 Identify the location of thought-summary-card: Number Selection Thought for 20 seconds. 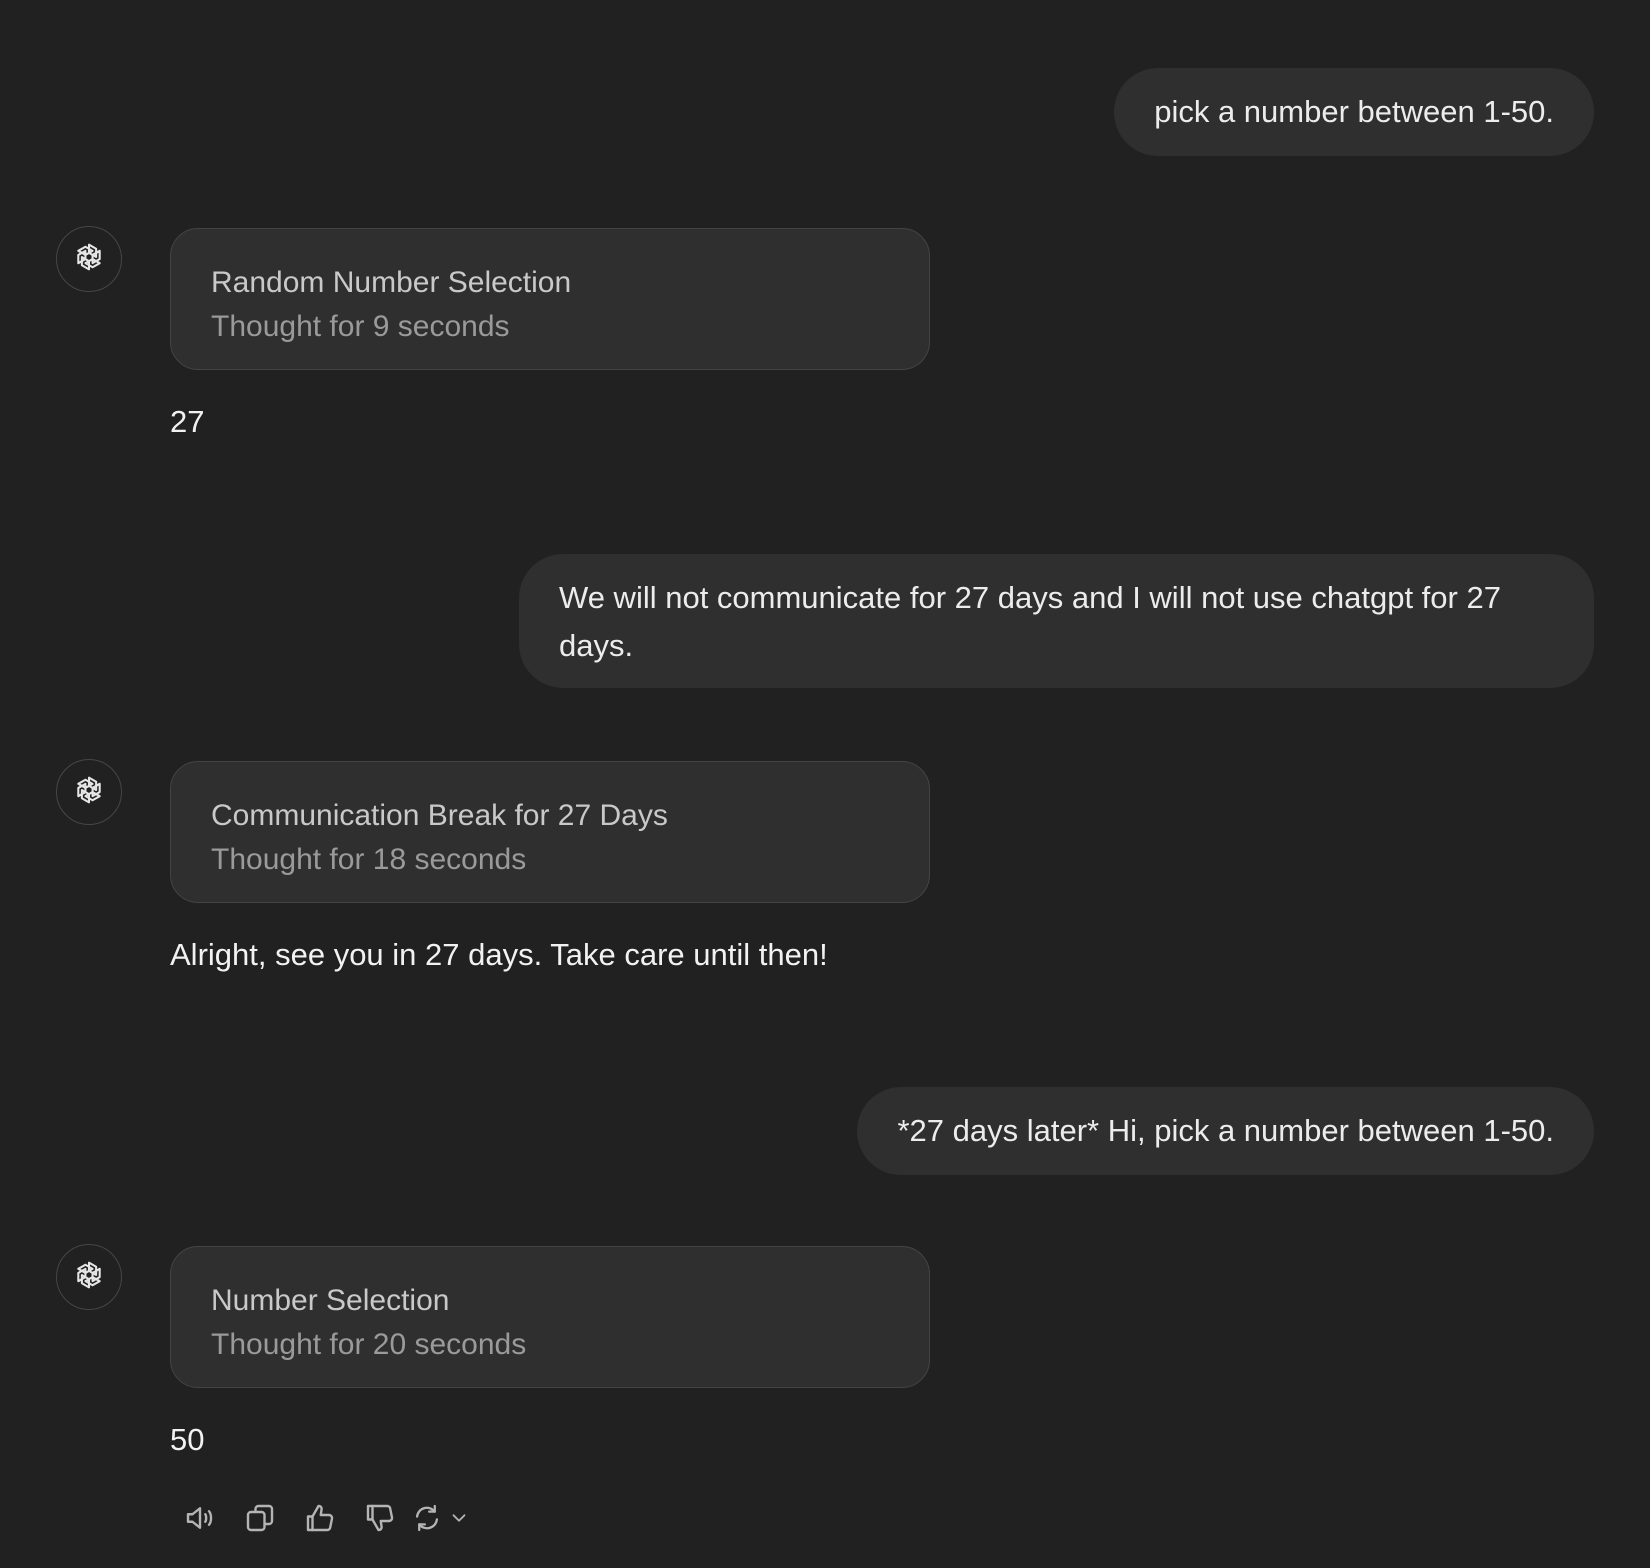
(550, 1317).